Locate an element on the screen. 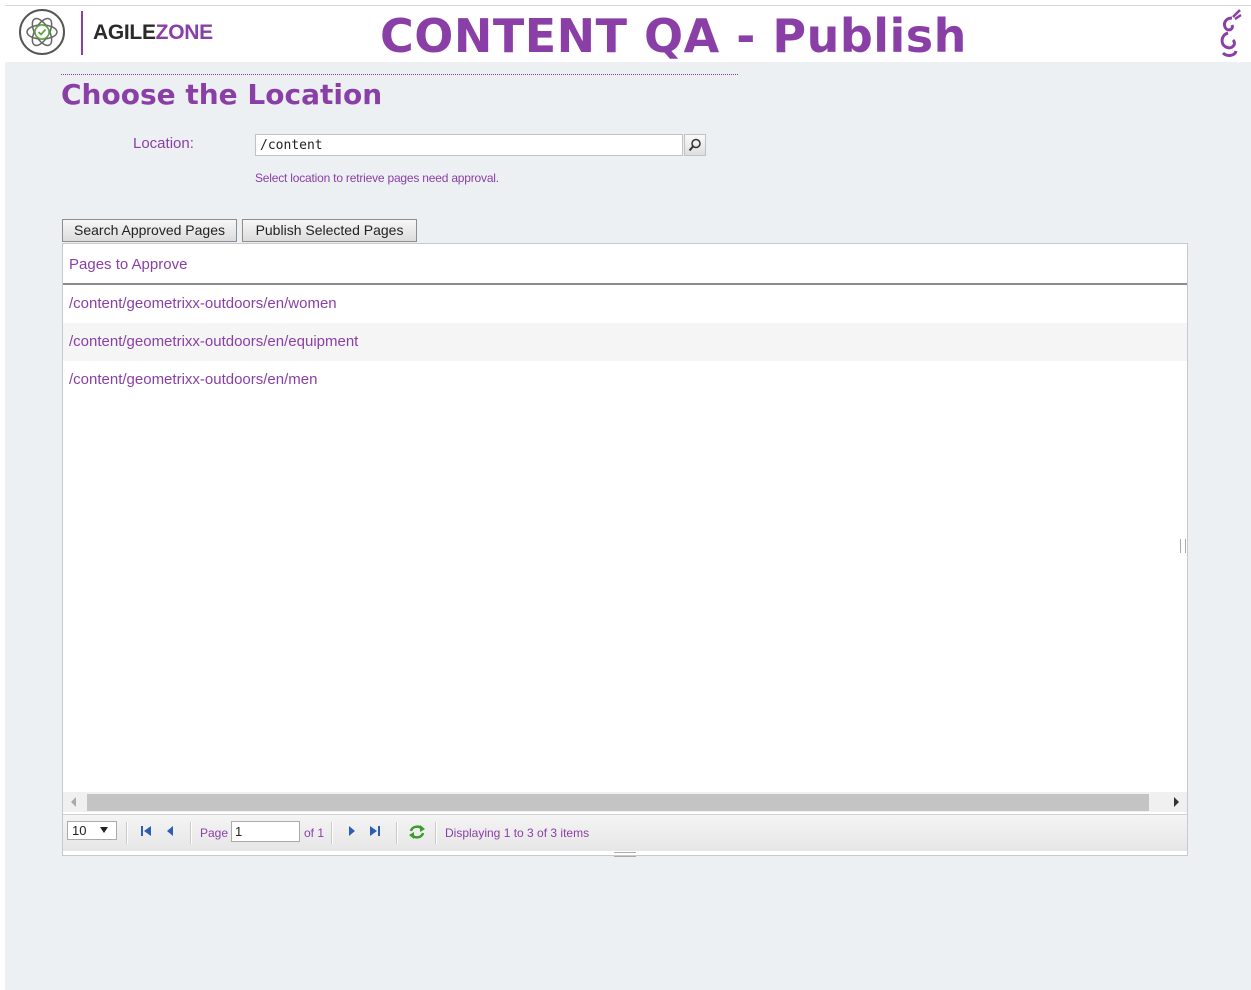  brand-name-part-a: AGILE is located at coordinates (124, 32).